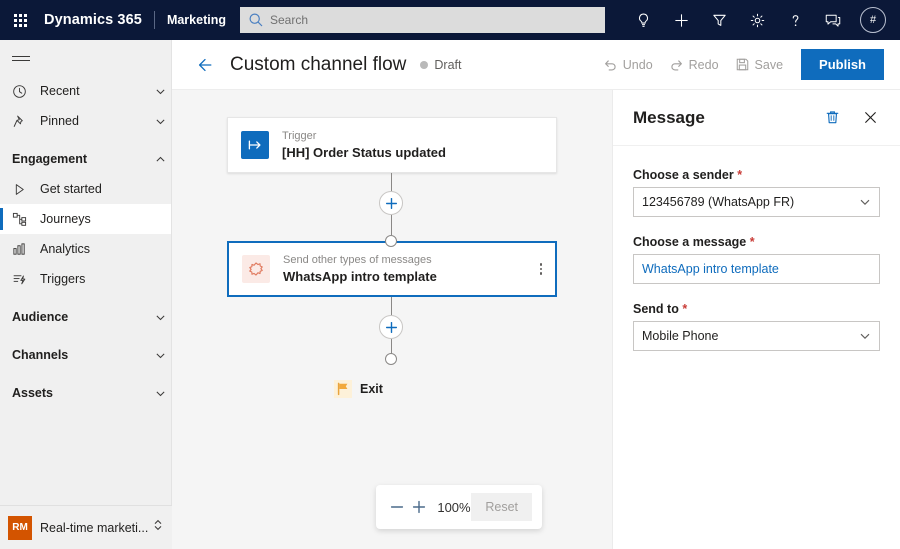 This screenshot has width=900, height=549. I want to click on field-label-text: Choose a sender, so click(683, 175).